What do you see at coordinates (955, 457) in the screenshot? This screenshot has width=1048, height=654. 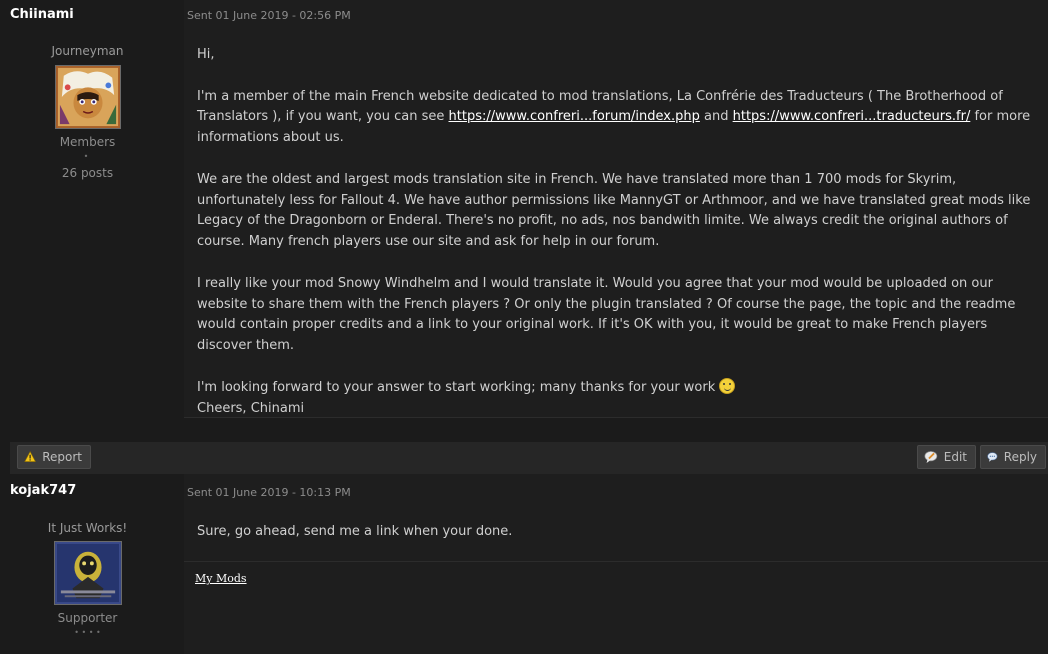 I see `edit-label: Edit` at bounding box center [955, 457].